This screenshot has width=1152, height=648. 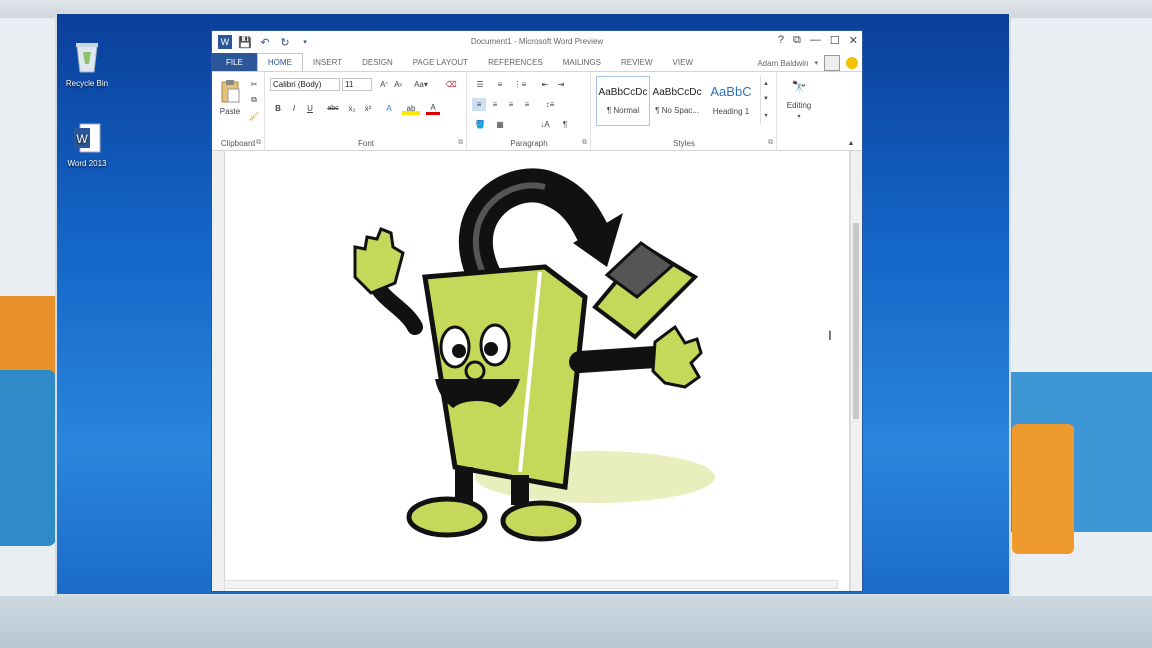 I want to click on paste-button: Paste, so click(x=230, y=111).